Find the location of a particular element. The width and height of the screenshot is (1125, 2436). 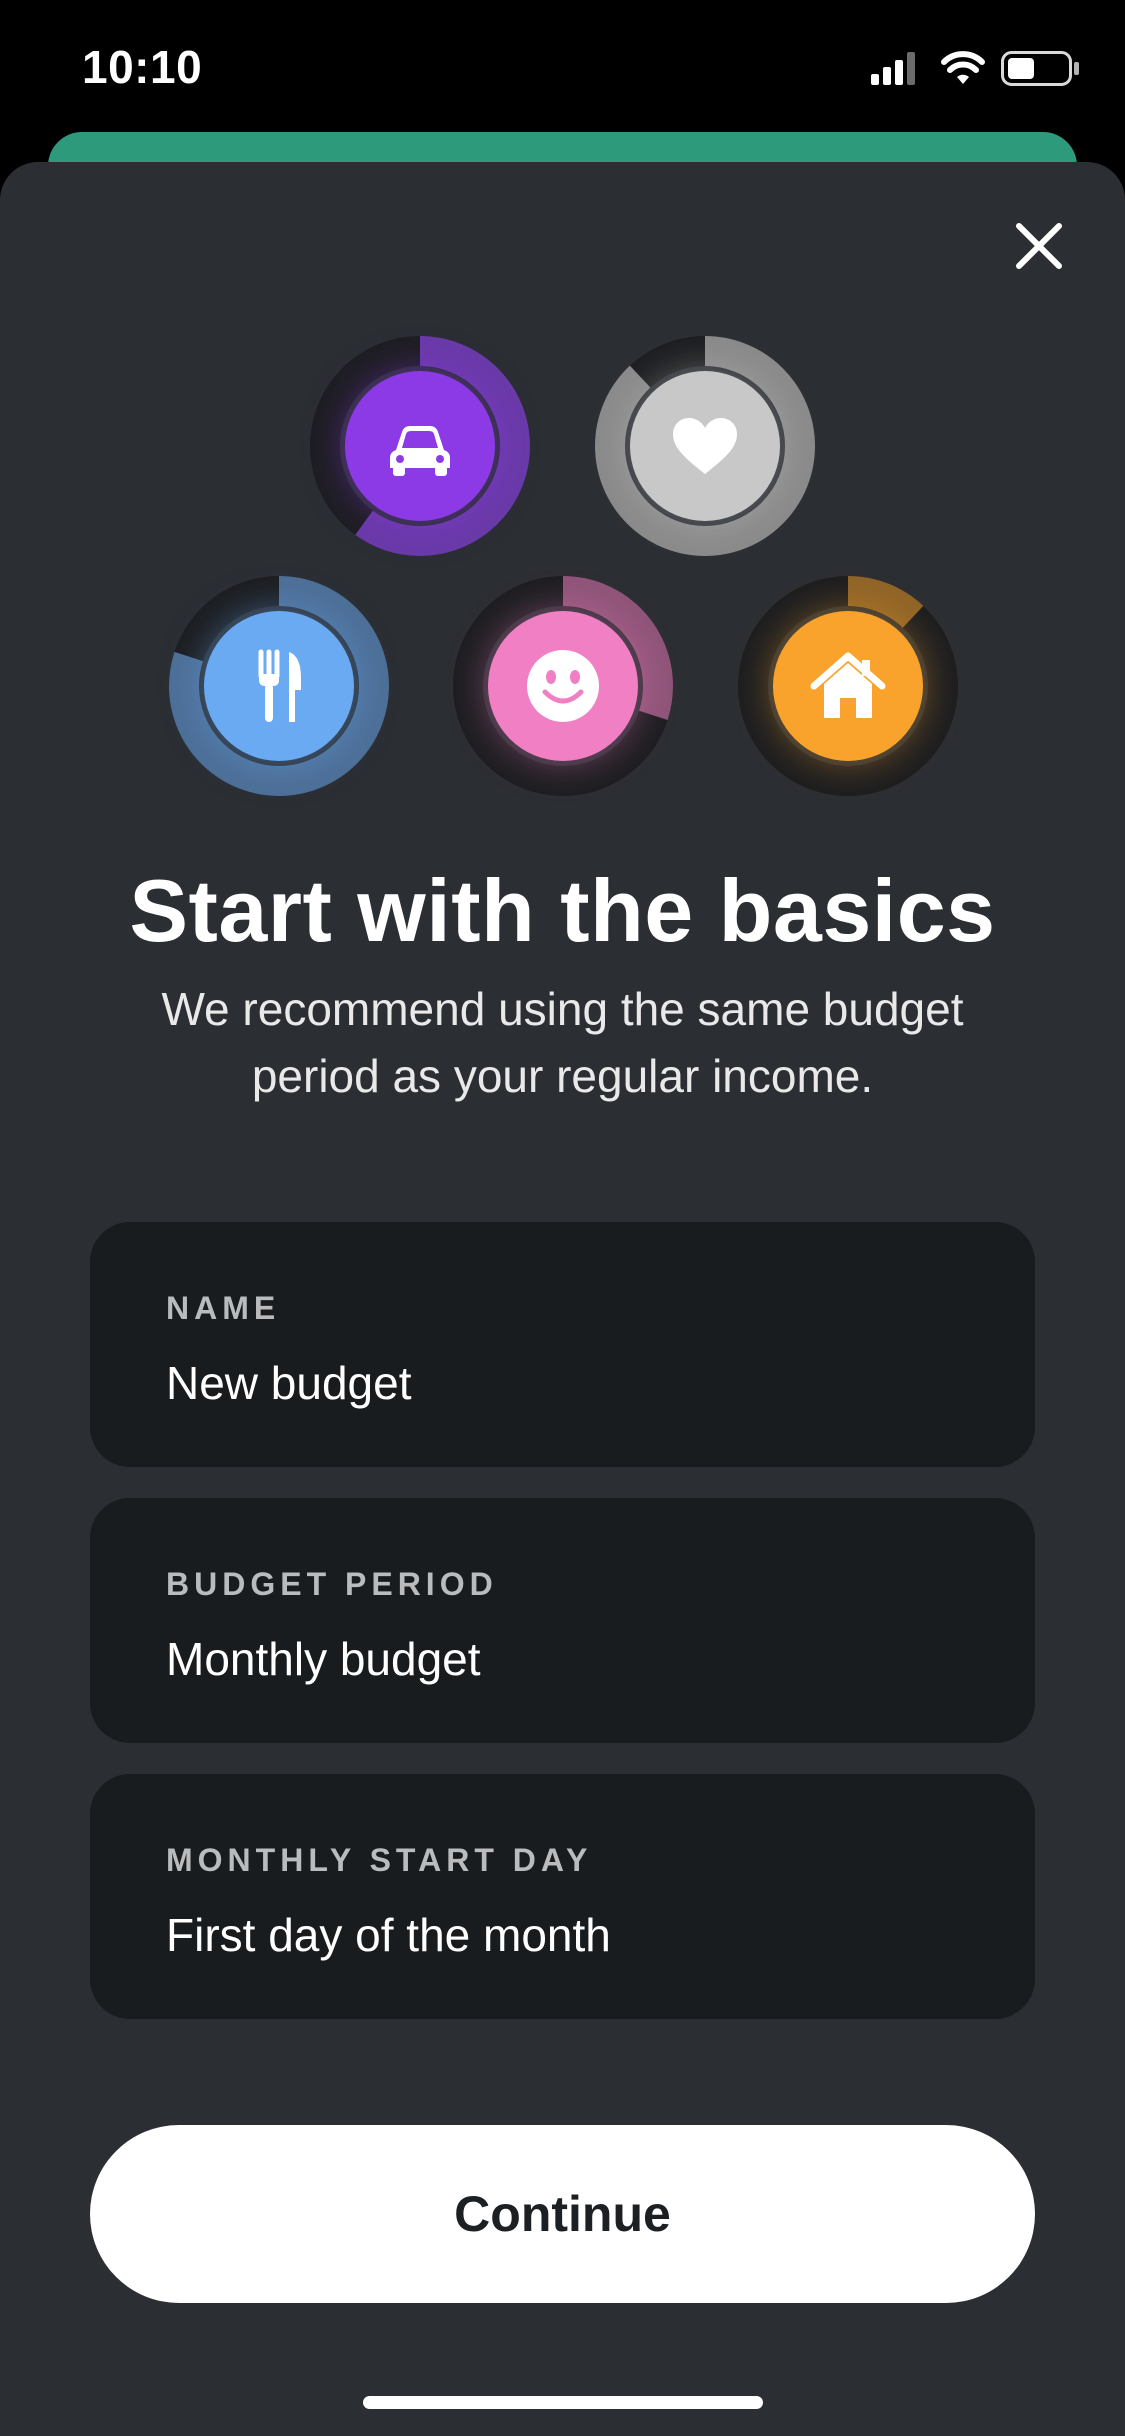

heart-icon is located at coordinates (705, 446).